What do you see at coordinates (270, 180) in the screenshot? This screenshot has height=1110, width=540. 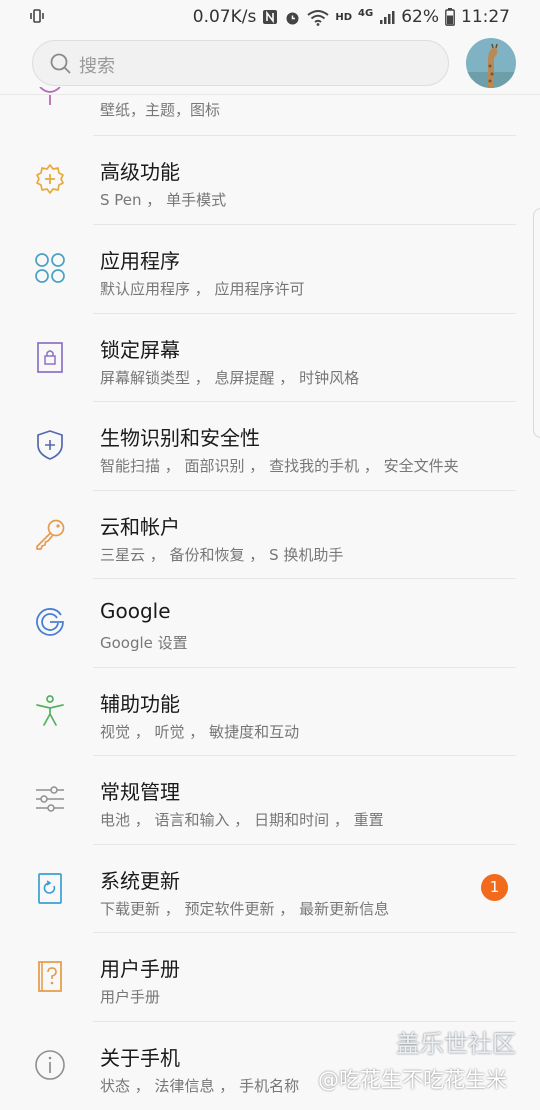 I see `list-item-advanced-features: 高级功能 S Pen ， 单手模式` at bounding box center [270, 180].